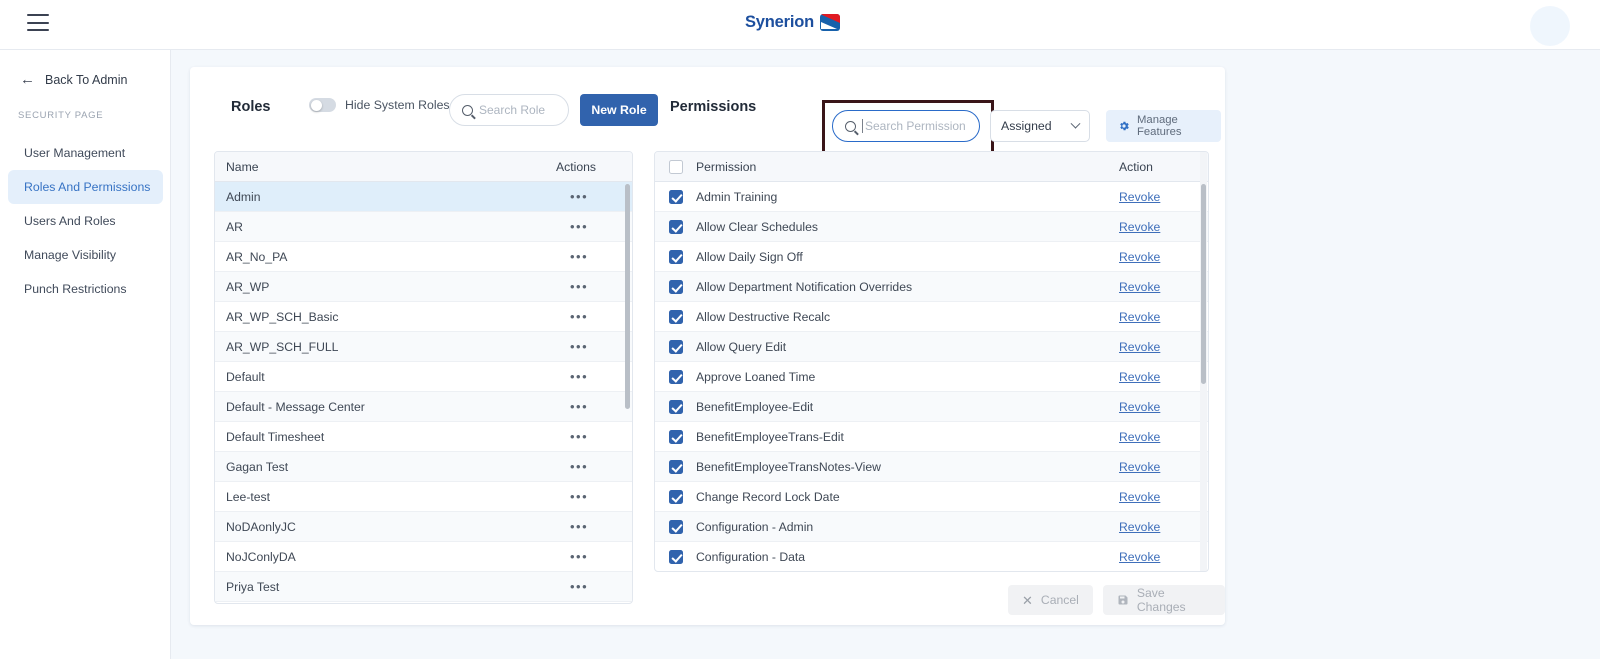  I want to click on search-role-input: Search Role, so click(509, 110).